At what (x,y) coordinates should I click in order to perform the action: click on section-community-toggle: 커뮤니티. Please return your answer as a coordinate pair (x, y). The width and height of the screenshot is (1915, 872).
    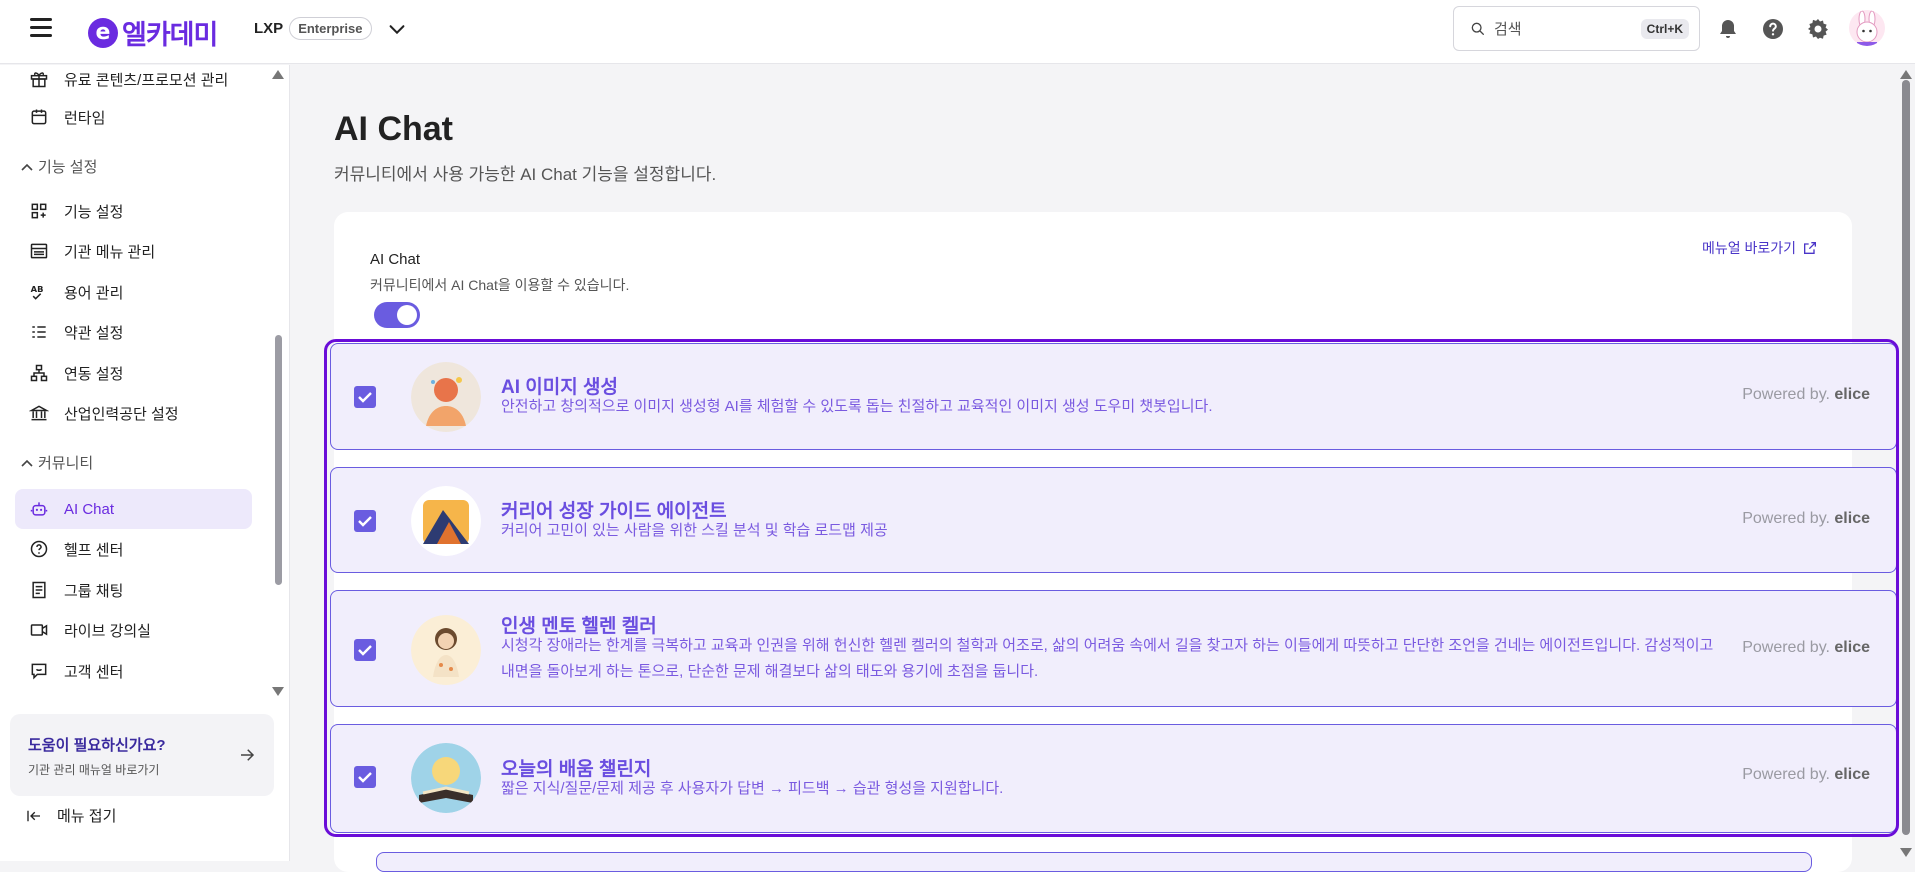
    Looking at the image, I should click on (56, 462).